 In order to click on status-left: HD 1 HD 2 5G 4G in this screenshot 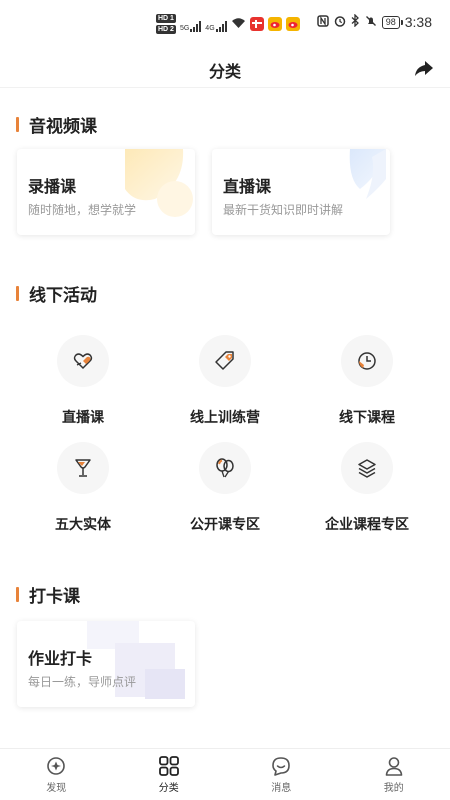, I will do `click(228, 24)`.